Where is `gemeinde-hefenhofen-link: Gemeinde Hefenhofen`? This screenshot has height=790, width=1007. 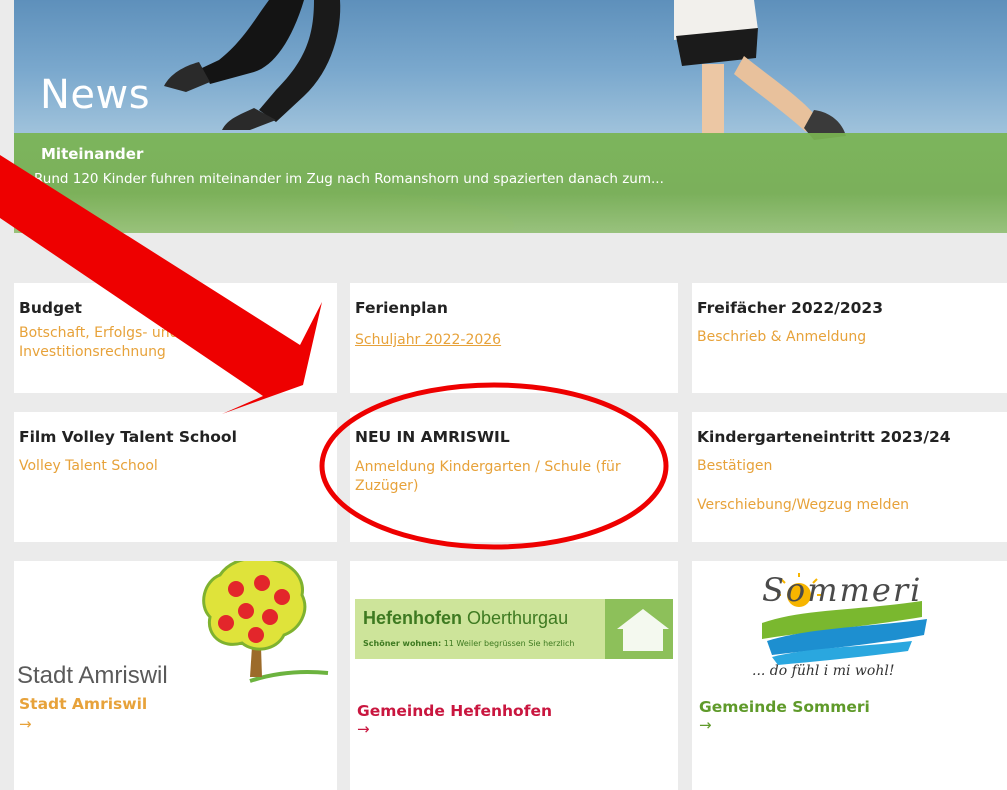
gemeinde-hefenhofen-link: Gemeinde Hefenhofen is located at coordinates (454, 711).